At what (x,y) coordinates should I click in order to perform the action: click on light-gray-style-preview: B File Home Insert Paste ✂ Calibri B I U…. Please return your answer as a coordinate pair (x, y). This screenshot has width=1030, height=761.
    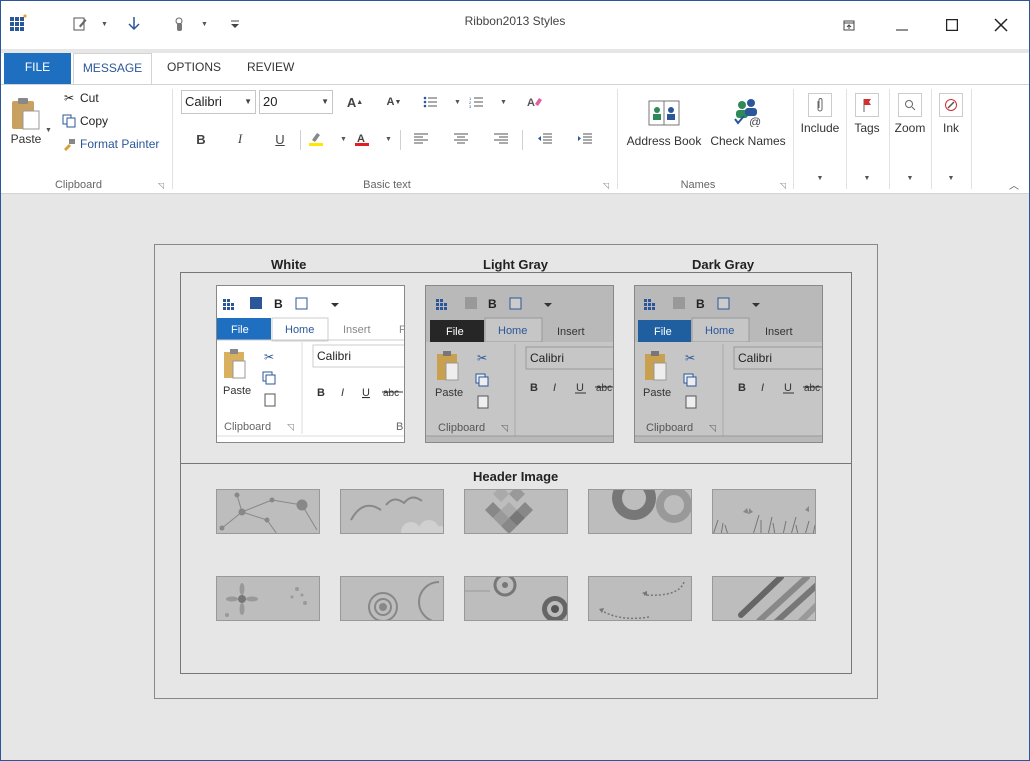
    Looking at the image, I should click on (519, 364).